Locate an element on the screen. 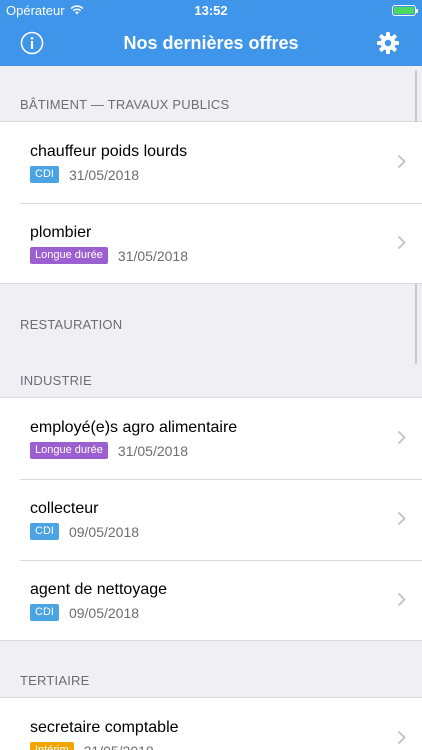 Image resolution: width=422 pixels, height=750 pixels. status-right is located at coordinates (405, 10).